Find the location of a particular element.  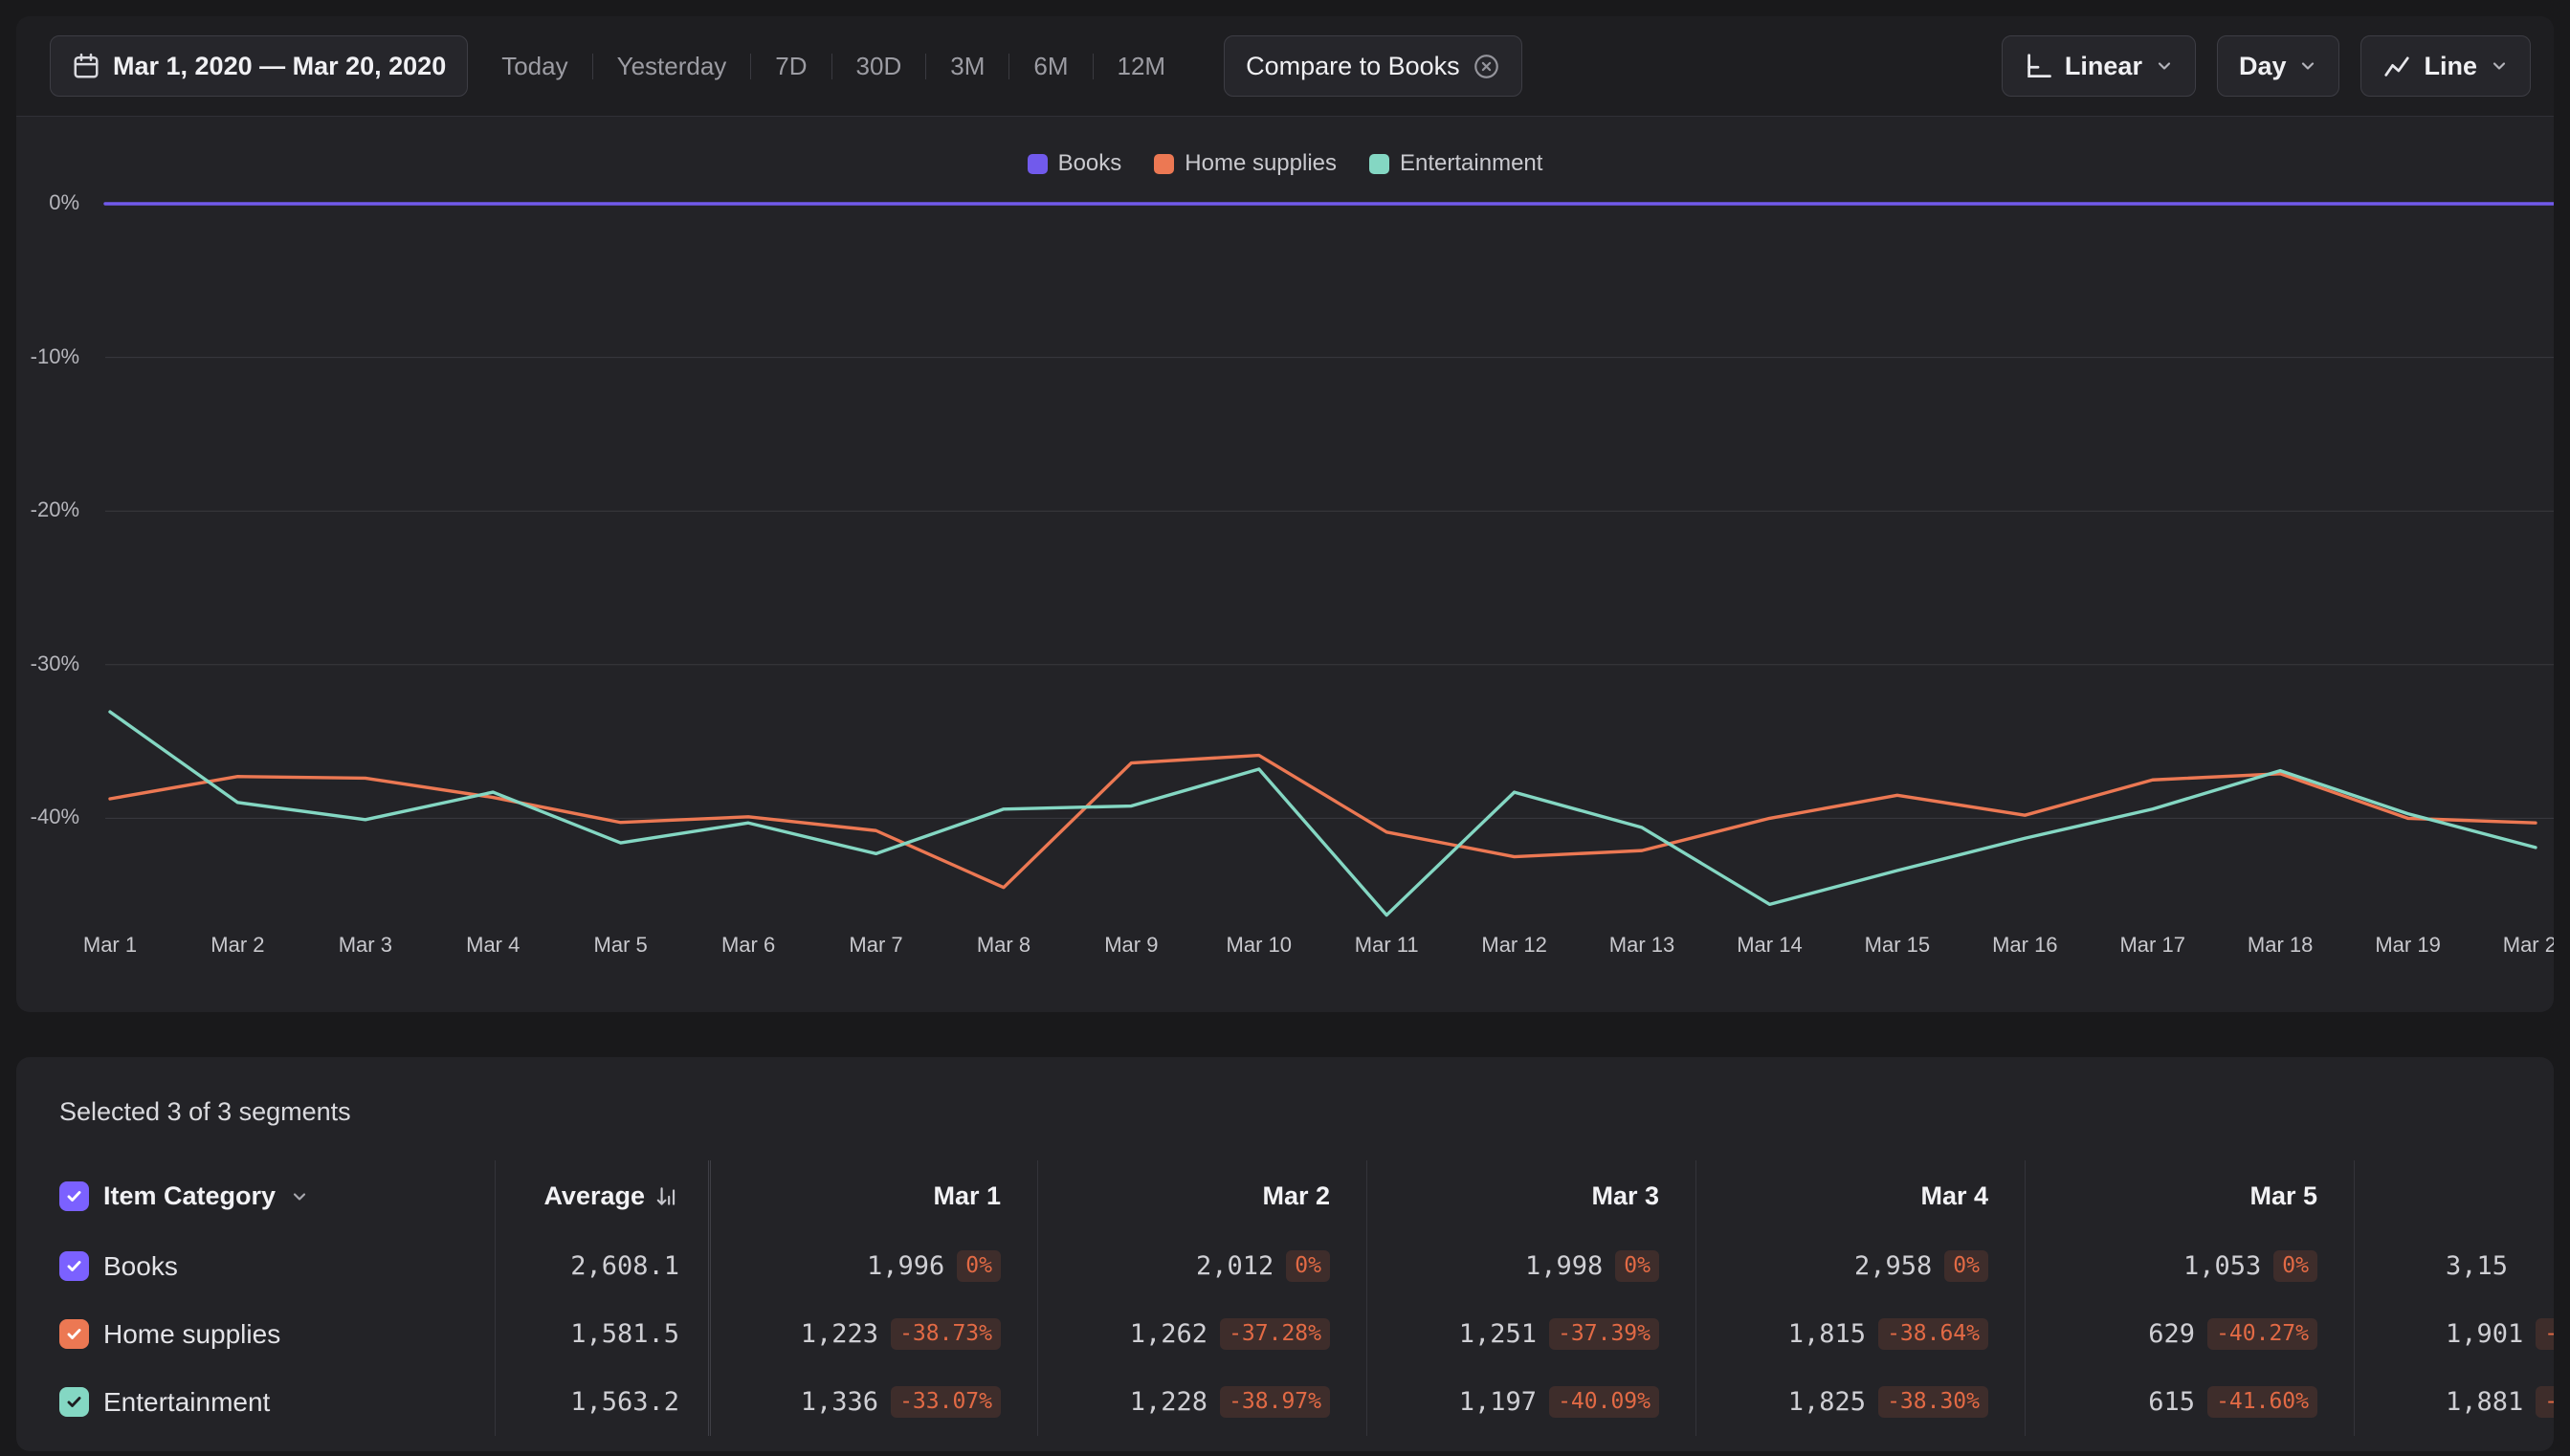

series-line-entertainment is located at coordinates (1323, 814).